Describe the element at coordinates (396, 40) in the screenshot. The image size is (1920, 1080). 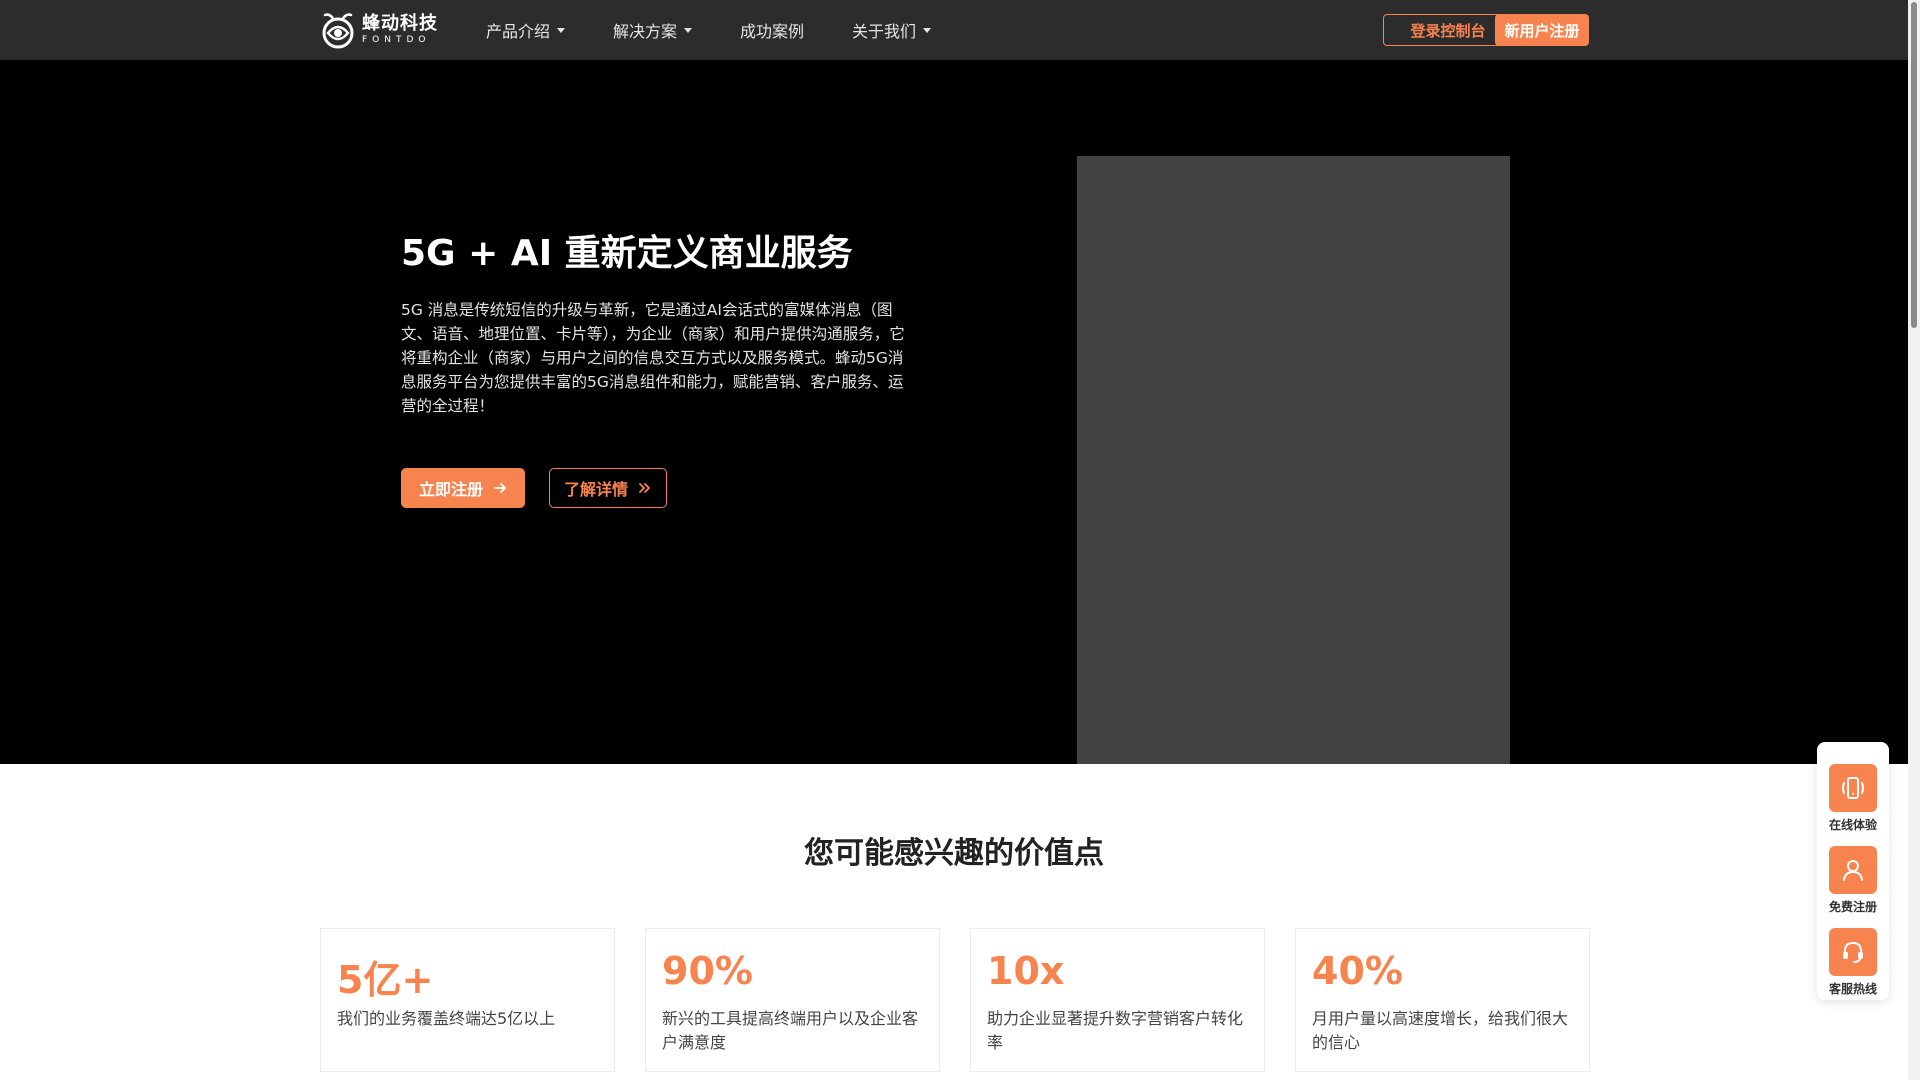
I see `brand-name-en: FONTDO` at that location.